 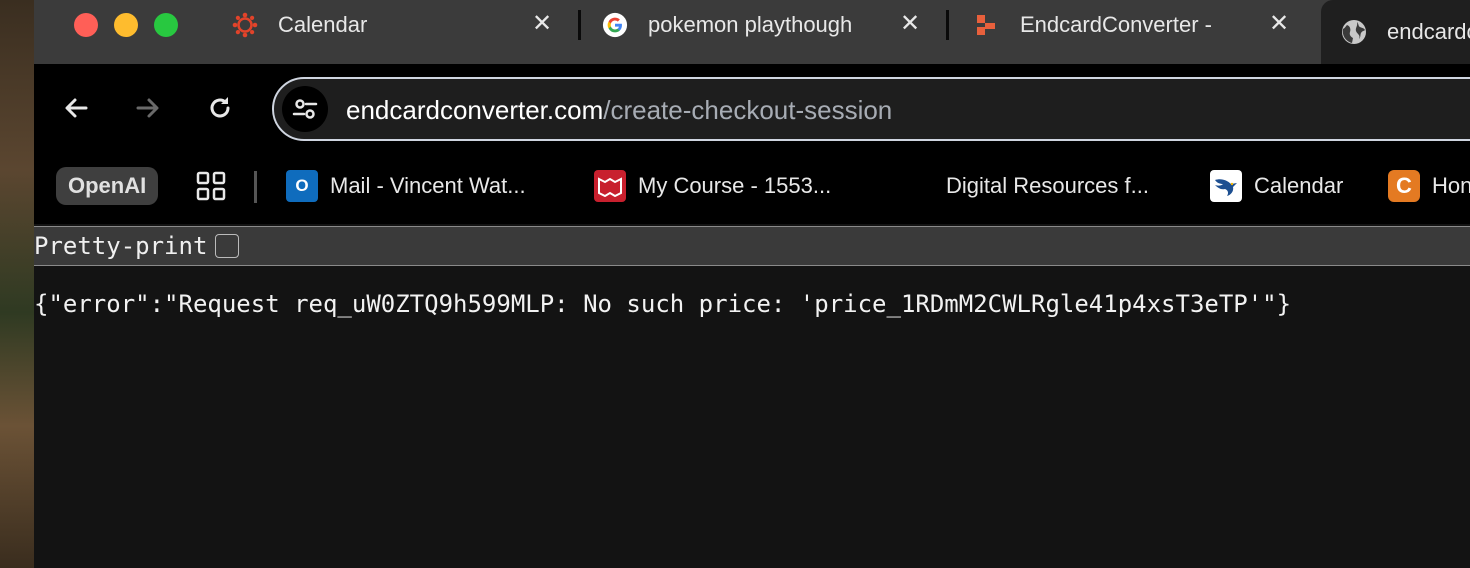 What do you see at coordinates (1451, 185) in the screenshot?
I see `bookmark-label: Hon` at bounding box center [1451, 185].